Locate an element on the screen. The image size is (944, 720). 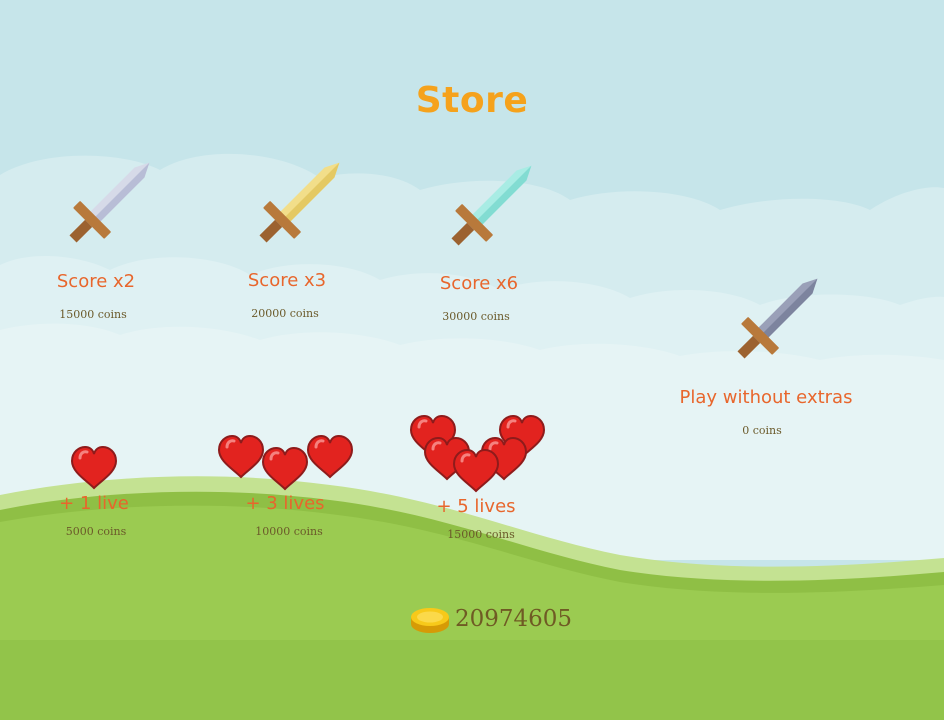
item-score-x2: Score x2 15000 coins is located at coordinates (75, 165).